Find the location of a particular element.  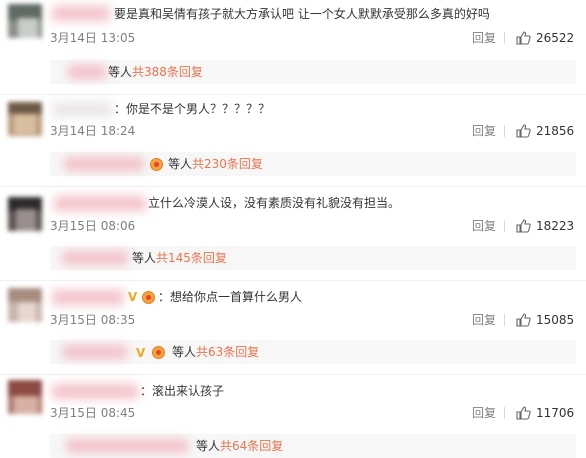

like-count: 11706 is located at coordinates (555, 413).